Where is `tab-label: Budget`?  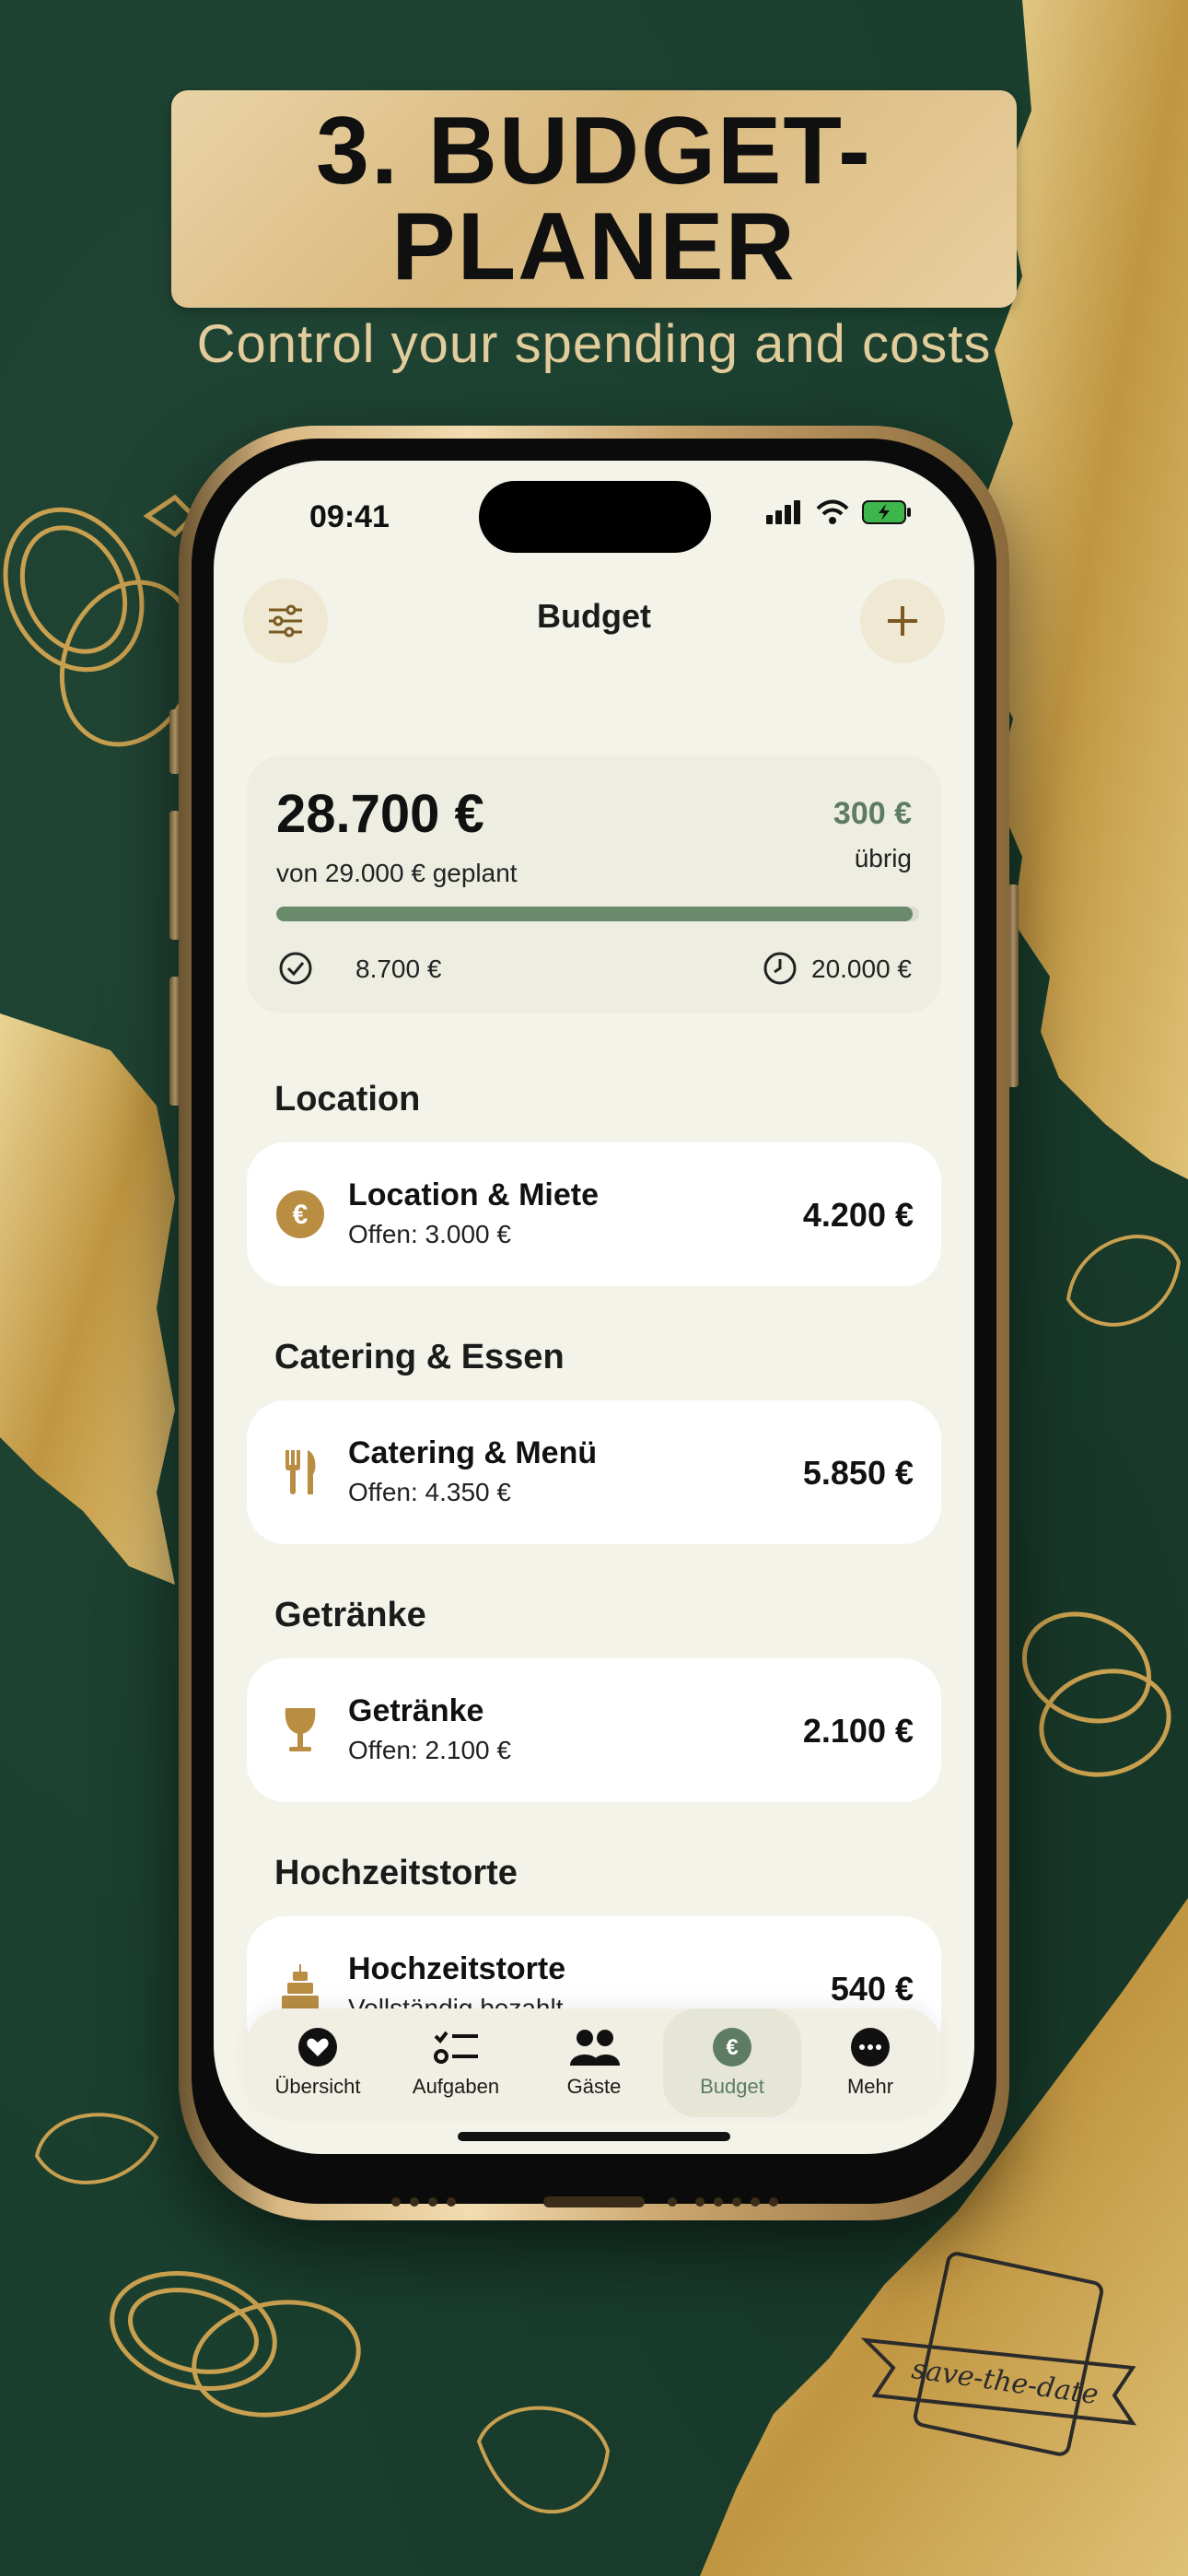
tab-label: Budget is located at coordinates (732, 2086).